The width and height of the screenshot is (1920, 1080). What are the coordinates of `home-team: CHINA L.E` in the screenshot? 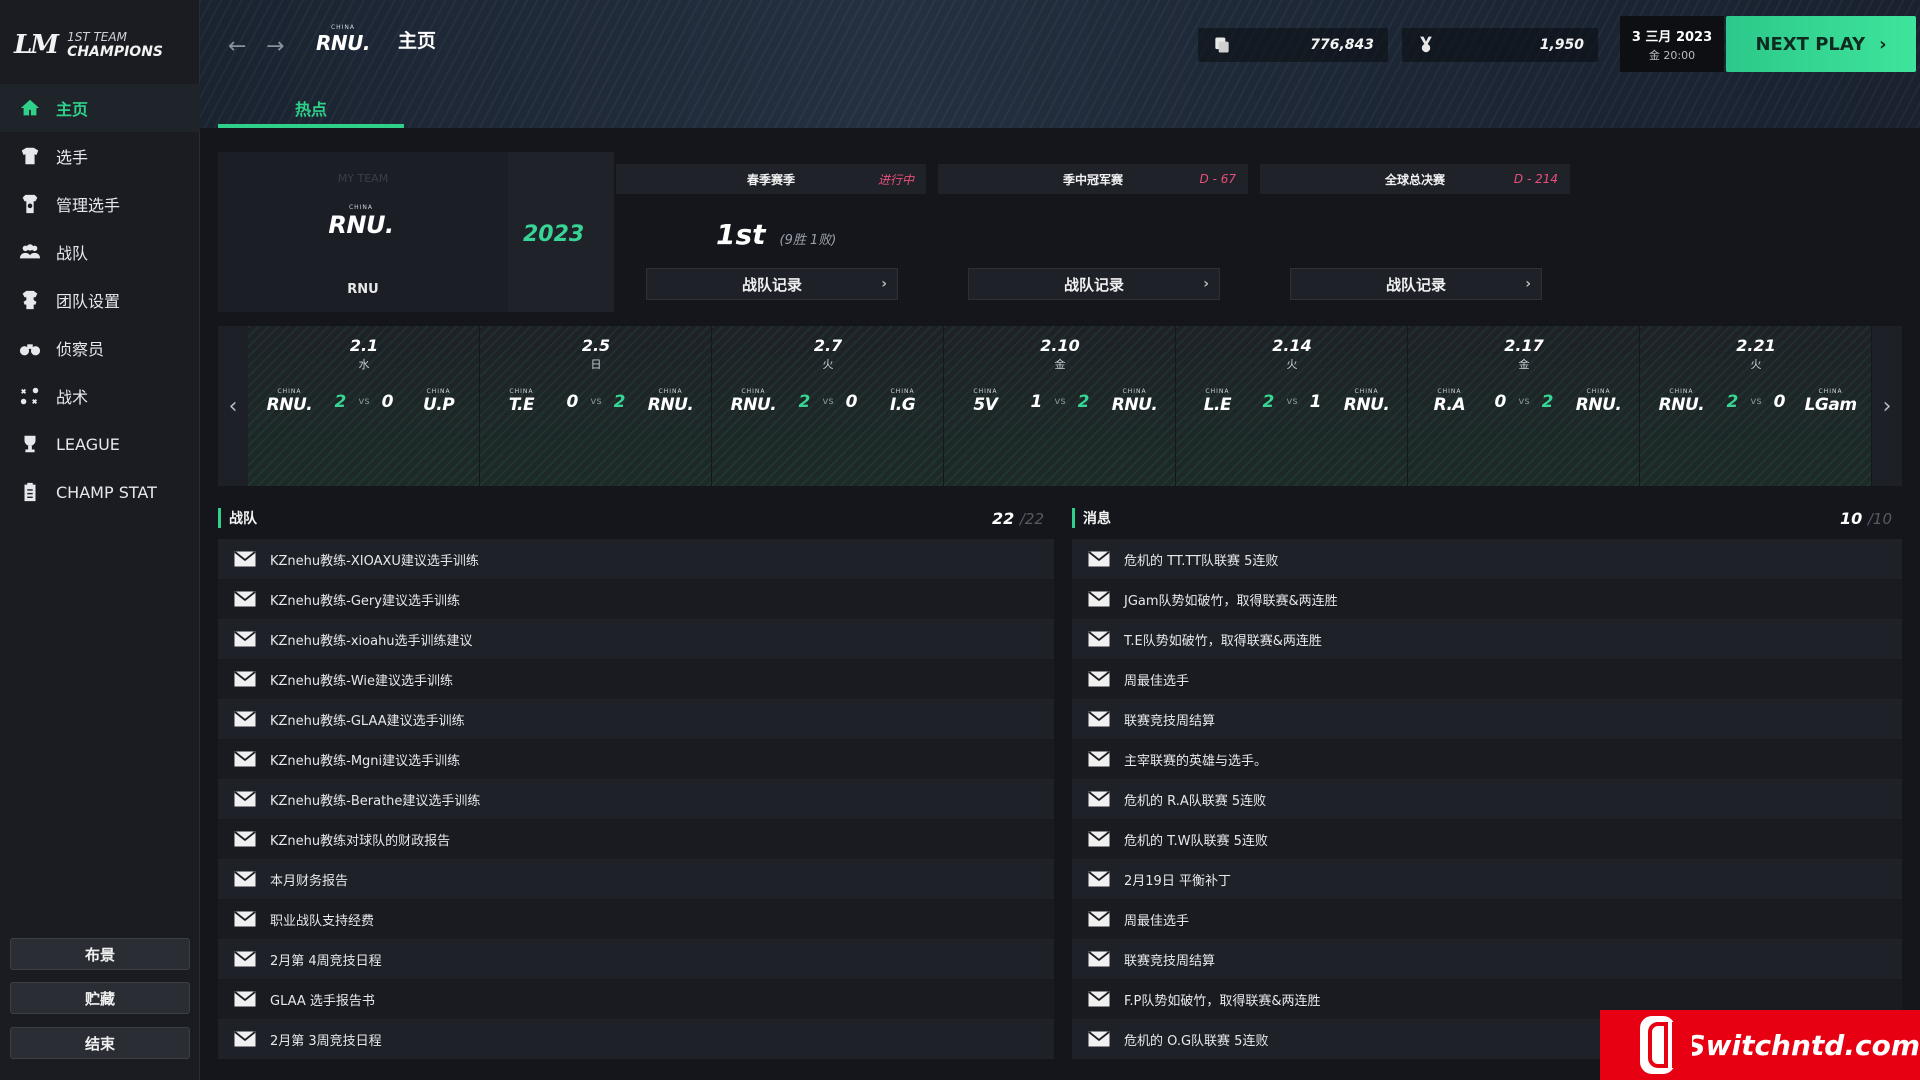 It's located at (1217, 401).